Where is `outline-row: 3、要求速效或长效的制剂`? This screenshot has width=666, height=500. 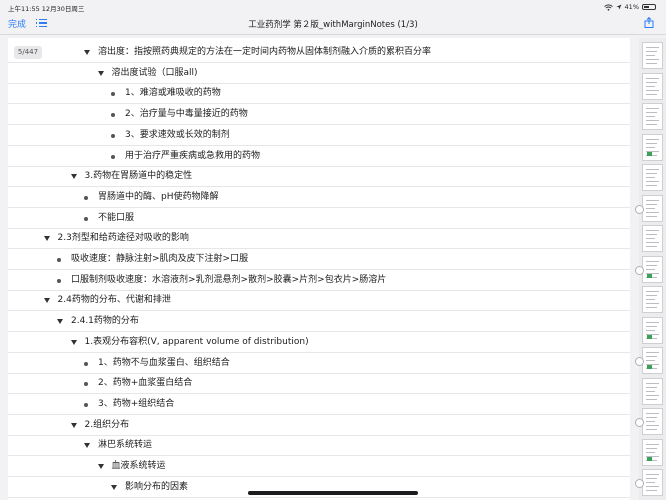
outline-row: 3、要求速效或长效的制剂 is located at coordinates (319, 135).